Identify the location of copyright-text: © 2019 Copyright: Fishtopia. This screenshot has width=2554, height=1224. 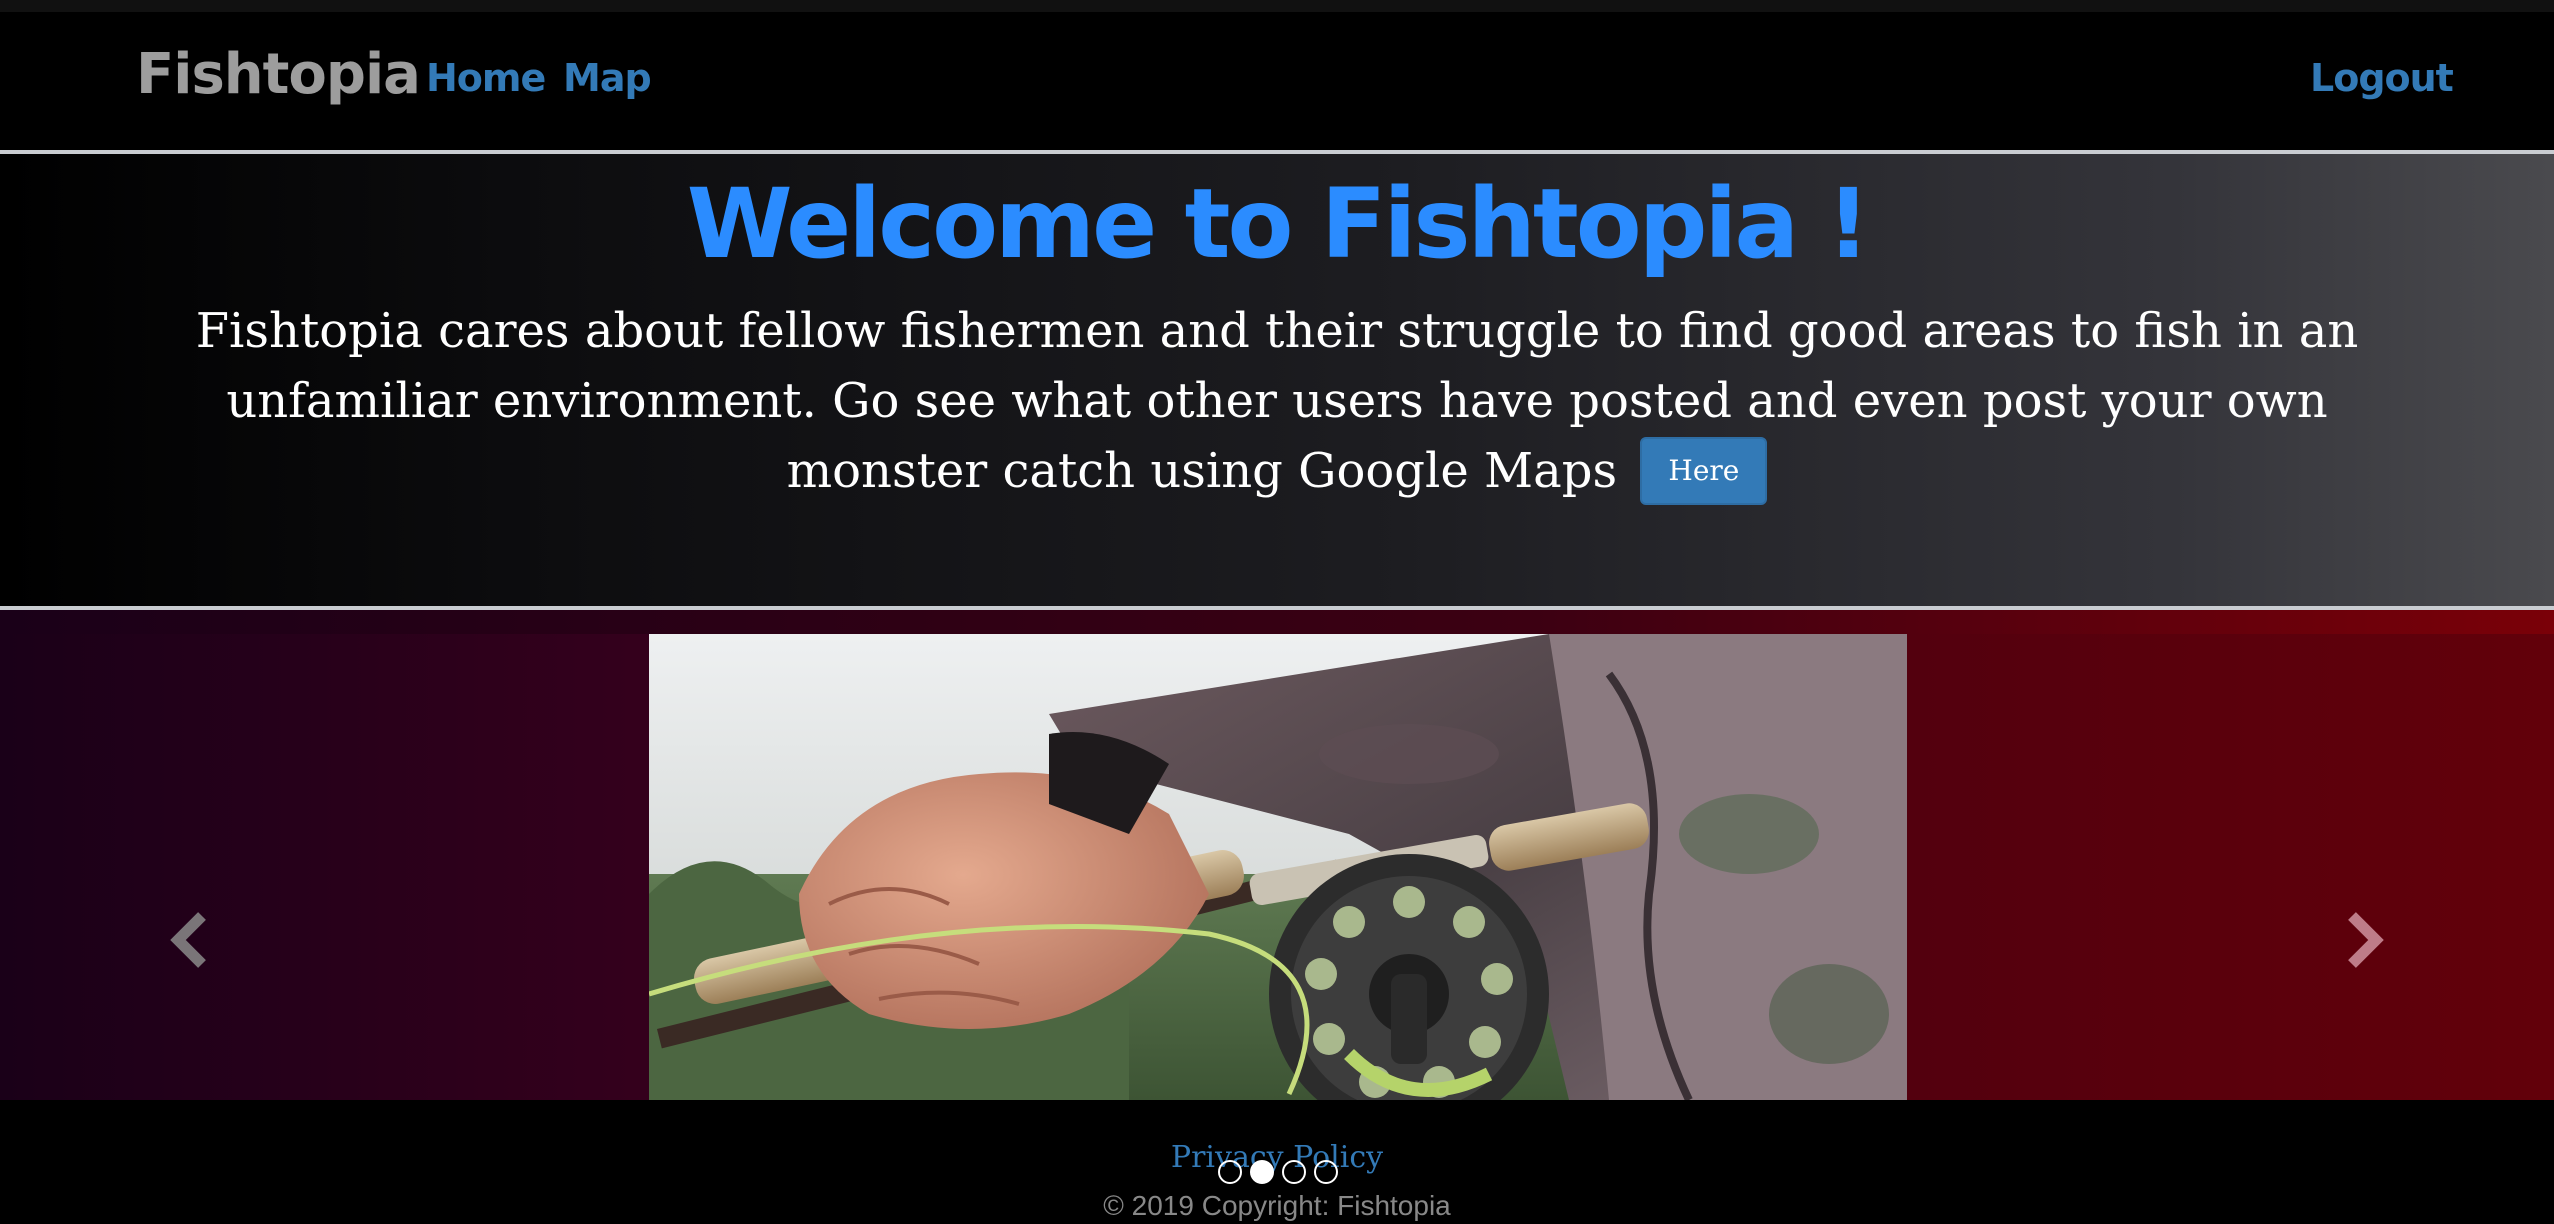
(1277, 1205).